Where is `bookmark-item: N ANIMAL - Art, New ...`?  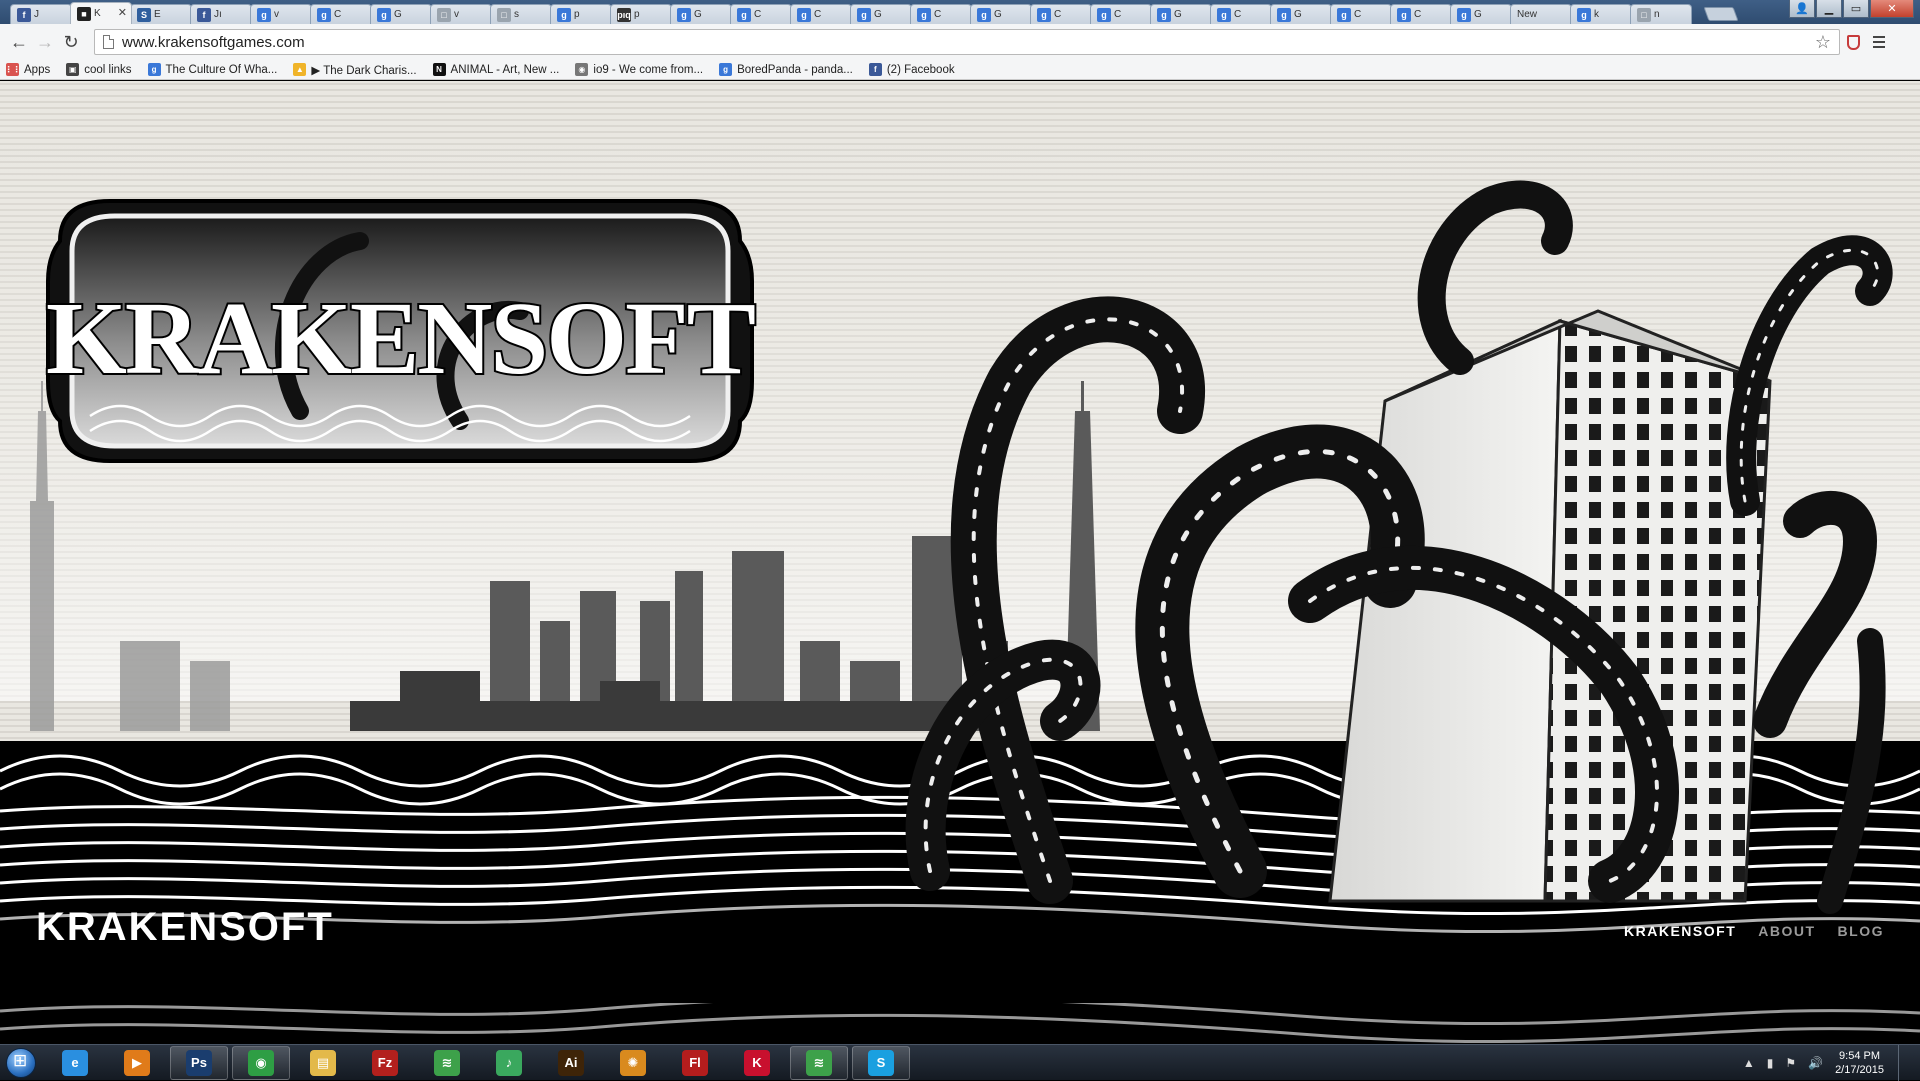
bookmark-item: N ANIMAL - Art, New ... is located at coordinates (495, 69).